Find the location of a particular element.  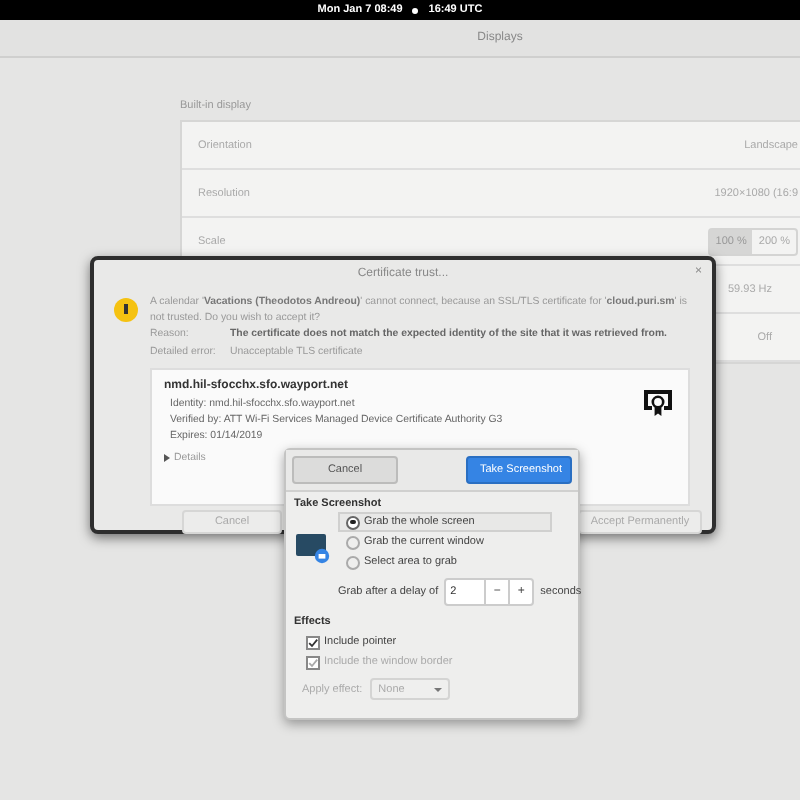

certificate-icon is located at coordinates (658, 402).